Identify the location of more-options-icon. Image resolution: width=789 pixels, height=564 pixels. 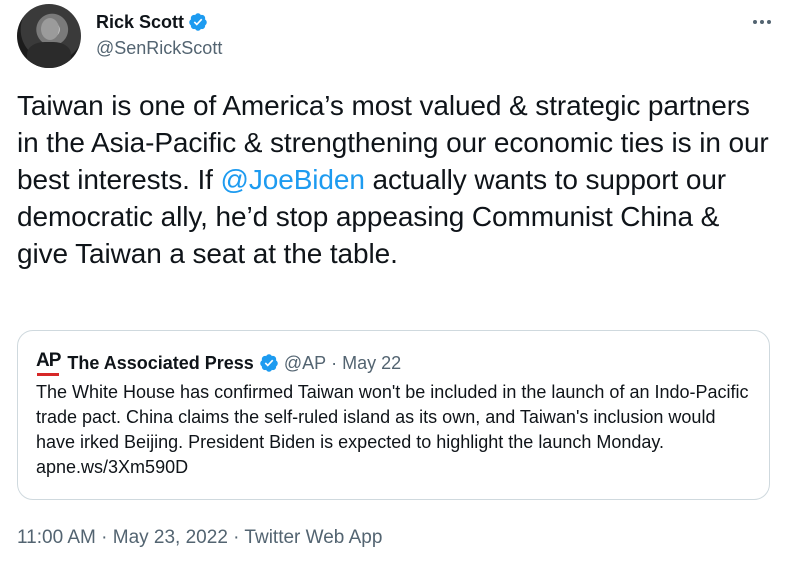
(762, 22).